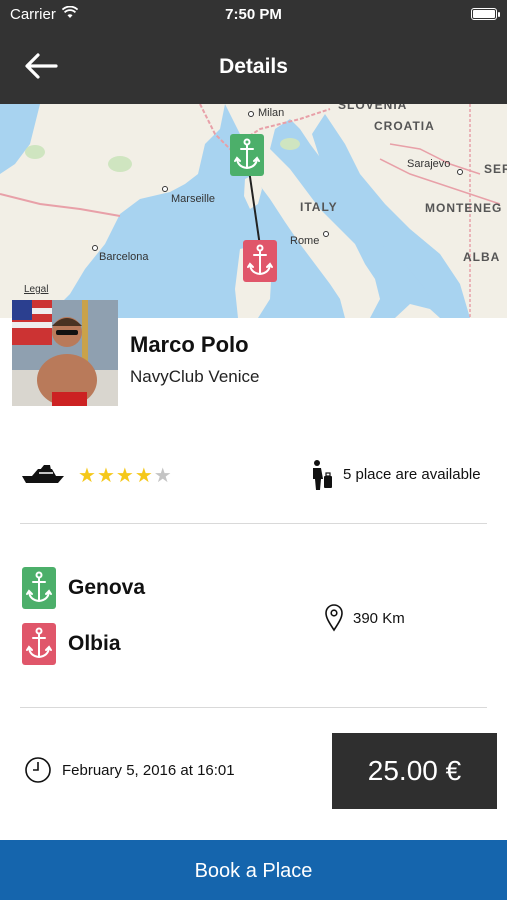 This screenshot has height=901, width=507. I want to click on map-label-barcelona: Barcelona, so click(124, 257).